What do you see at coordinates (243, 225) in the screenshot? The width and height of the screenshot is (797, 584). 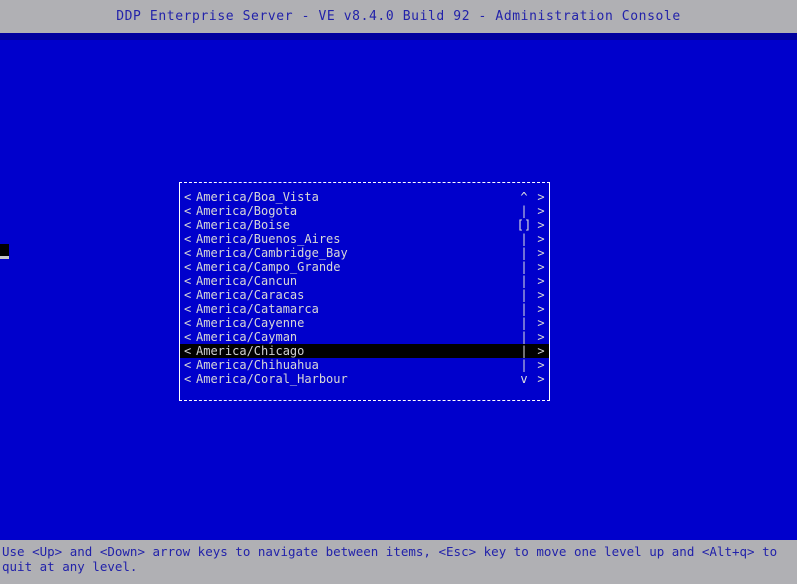 I see `menu-item-label: America/Boise` at bounding box center [243, 225].